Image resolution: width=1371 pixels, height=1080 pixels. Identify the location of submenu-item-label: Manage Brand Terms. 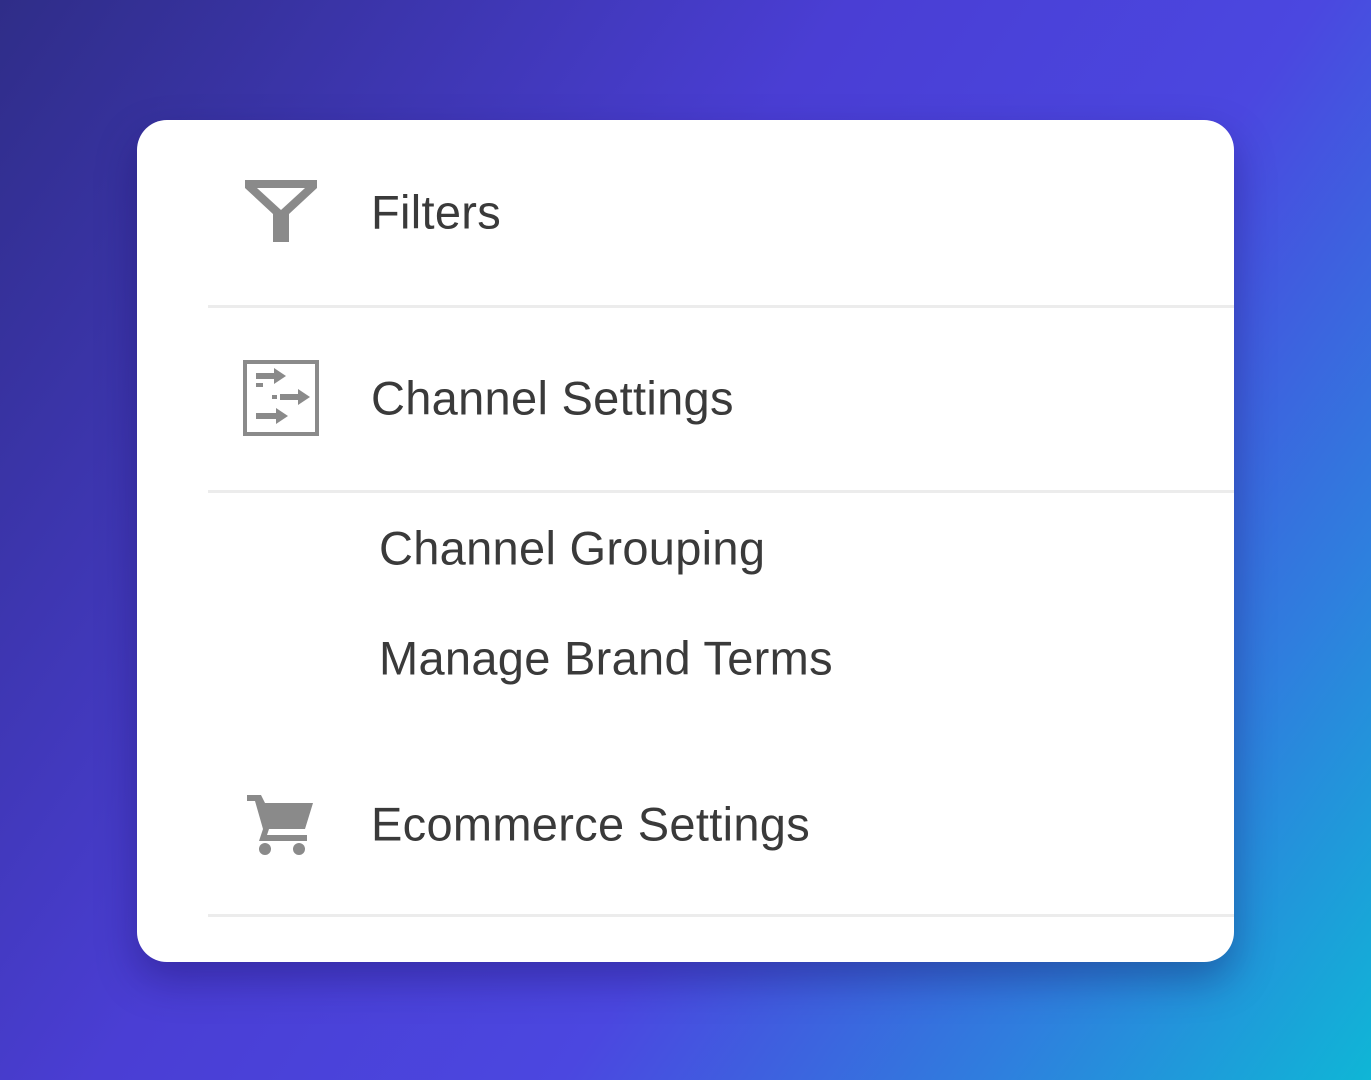
(606, 658).